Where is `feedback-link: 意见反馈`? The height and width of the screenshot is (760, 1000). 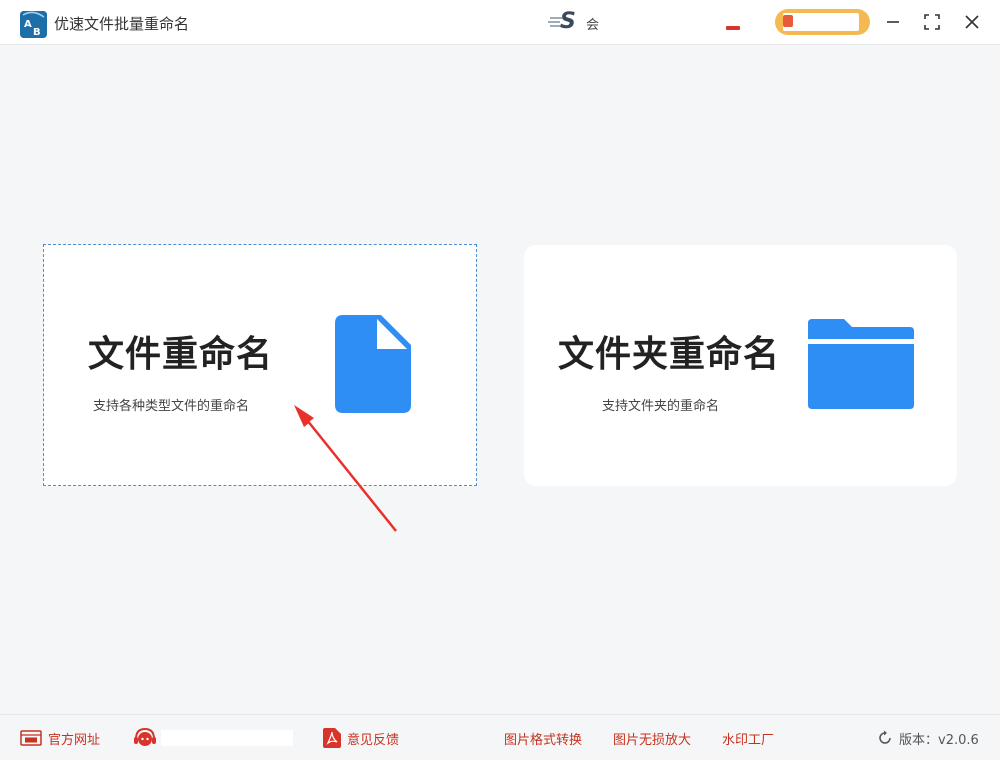
feedback-link: 意见反馈 is located at coordinates (361, 738).